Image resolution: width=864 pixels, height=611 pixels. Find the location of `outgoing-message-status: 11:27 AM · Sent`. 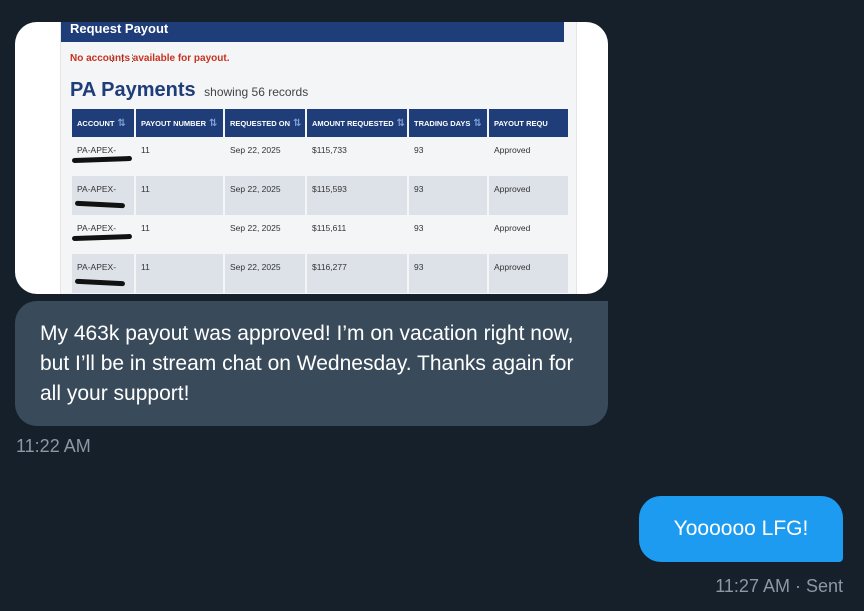

outgoing-message-status: 11:27 AM · Sent is located at coordinates (779, 586).